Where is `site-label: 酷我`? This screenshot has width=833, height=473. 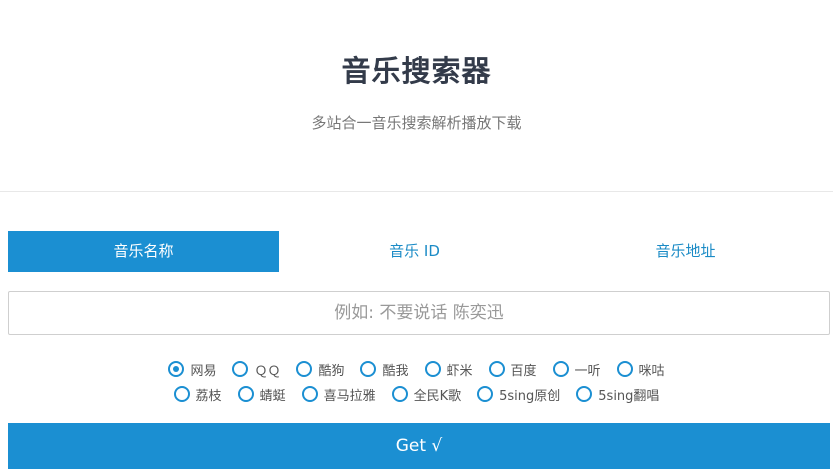
site-label: 酷我 is located at coordinates (395, 371).